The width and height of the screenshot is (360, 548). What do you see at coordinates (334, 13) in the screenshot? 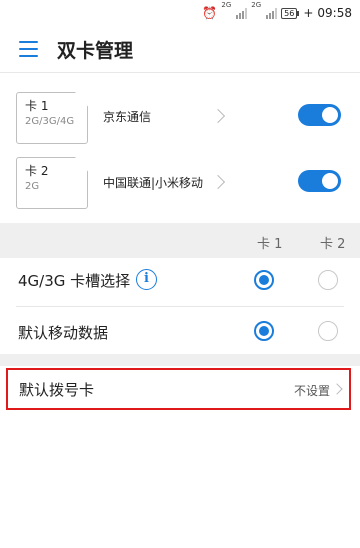
I see `status-time: 09:58` at bounding box center [334, 13].